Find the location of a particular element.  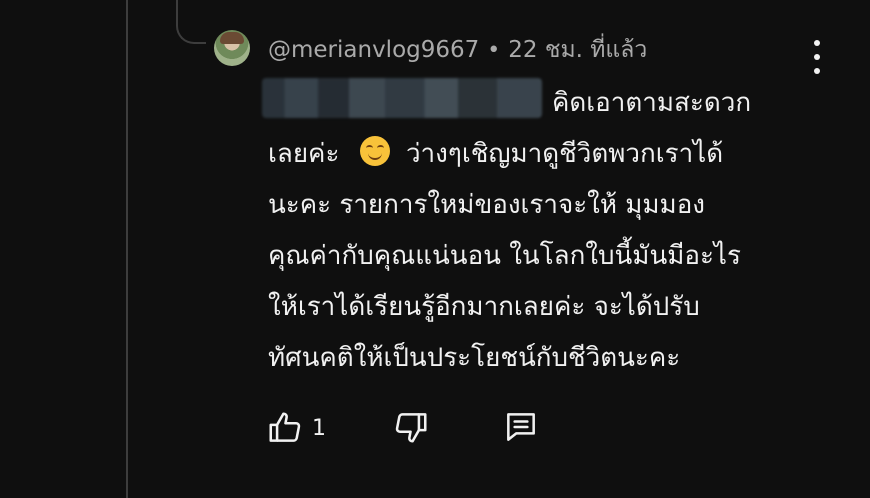

reply-button is located at coordinates (521, 427).